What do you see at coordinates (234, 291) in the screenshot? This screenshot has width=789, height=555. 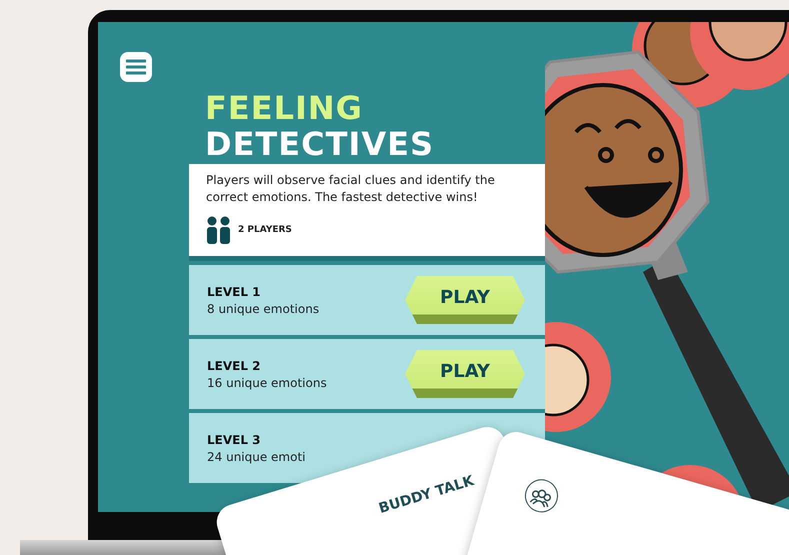 I see `level-name: LEVEL 1` at bounding box center [234, 291].